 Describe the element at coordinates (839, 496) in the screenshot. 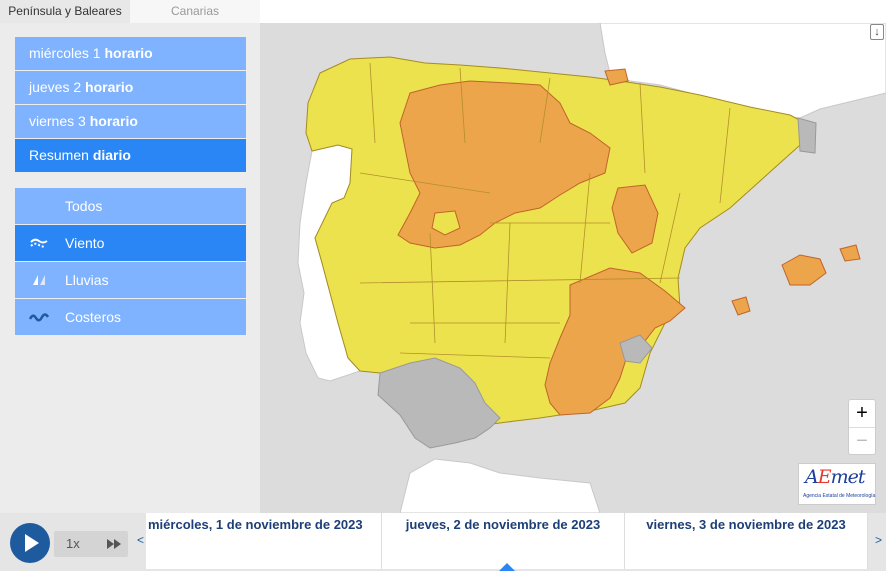

I see `logo-subtitle: Agencia Estatal de Meteorología` at that location.